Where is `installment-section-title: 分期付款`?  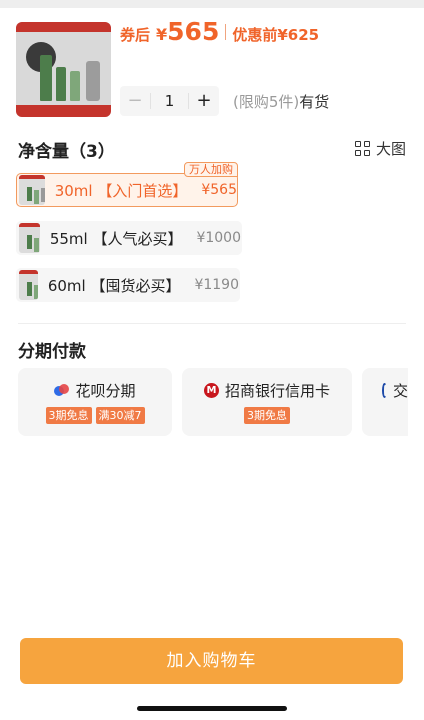
installment-section-title: 分期付款 is located at coordinates (52, 352).